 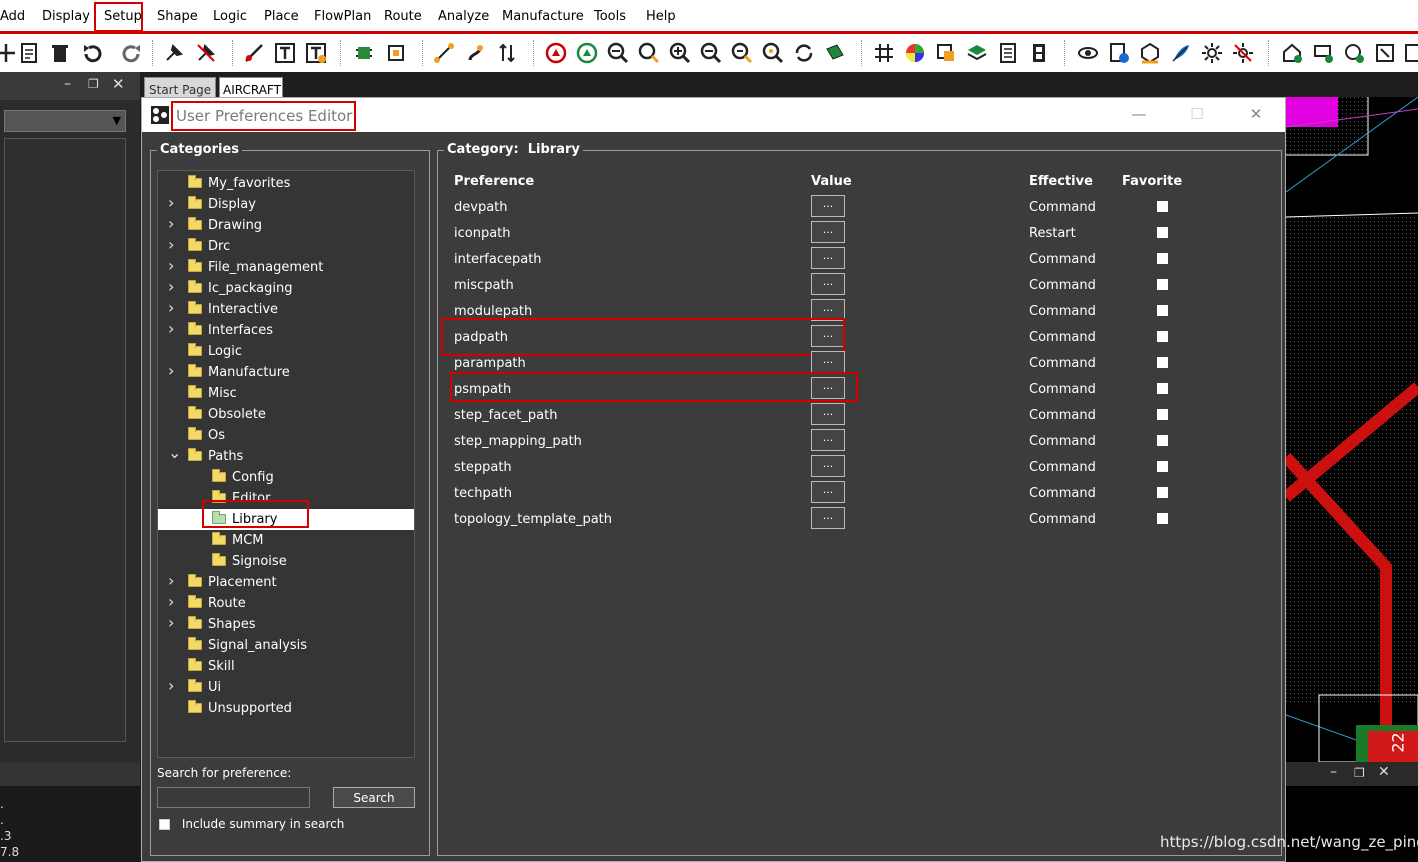 What do you see at coordinates (1197, 115) in the screenshot?
I see `maximize-icon: ☐` at bounding box center [1197, 115].